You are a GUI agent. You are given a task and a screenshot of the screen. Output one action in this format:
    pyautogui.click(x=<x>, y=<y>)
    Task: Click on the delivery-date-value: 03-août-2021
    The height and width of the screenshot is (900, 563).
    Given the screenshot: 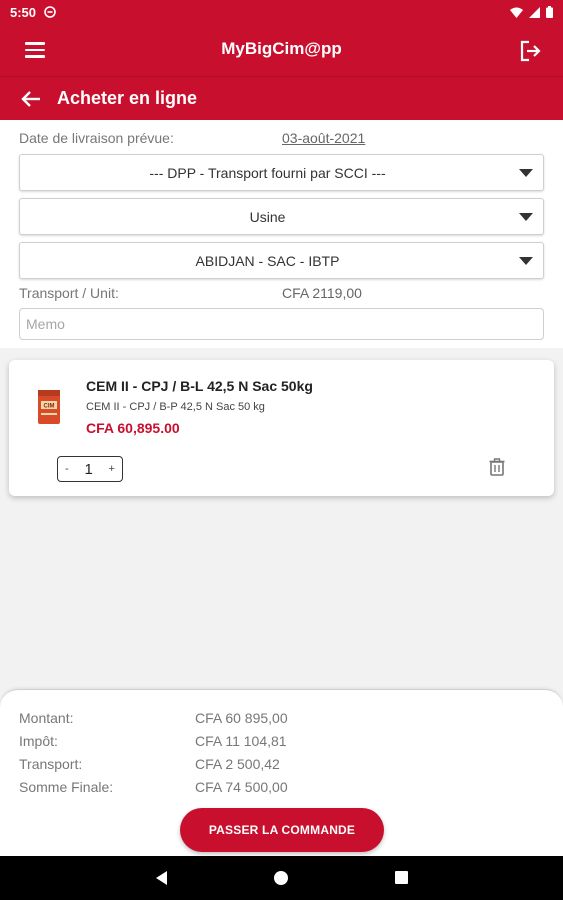 What is the action you would take?
    pyautogui.click(x=323, y=138)
    